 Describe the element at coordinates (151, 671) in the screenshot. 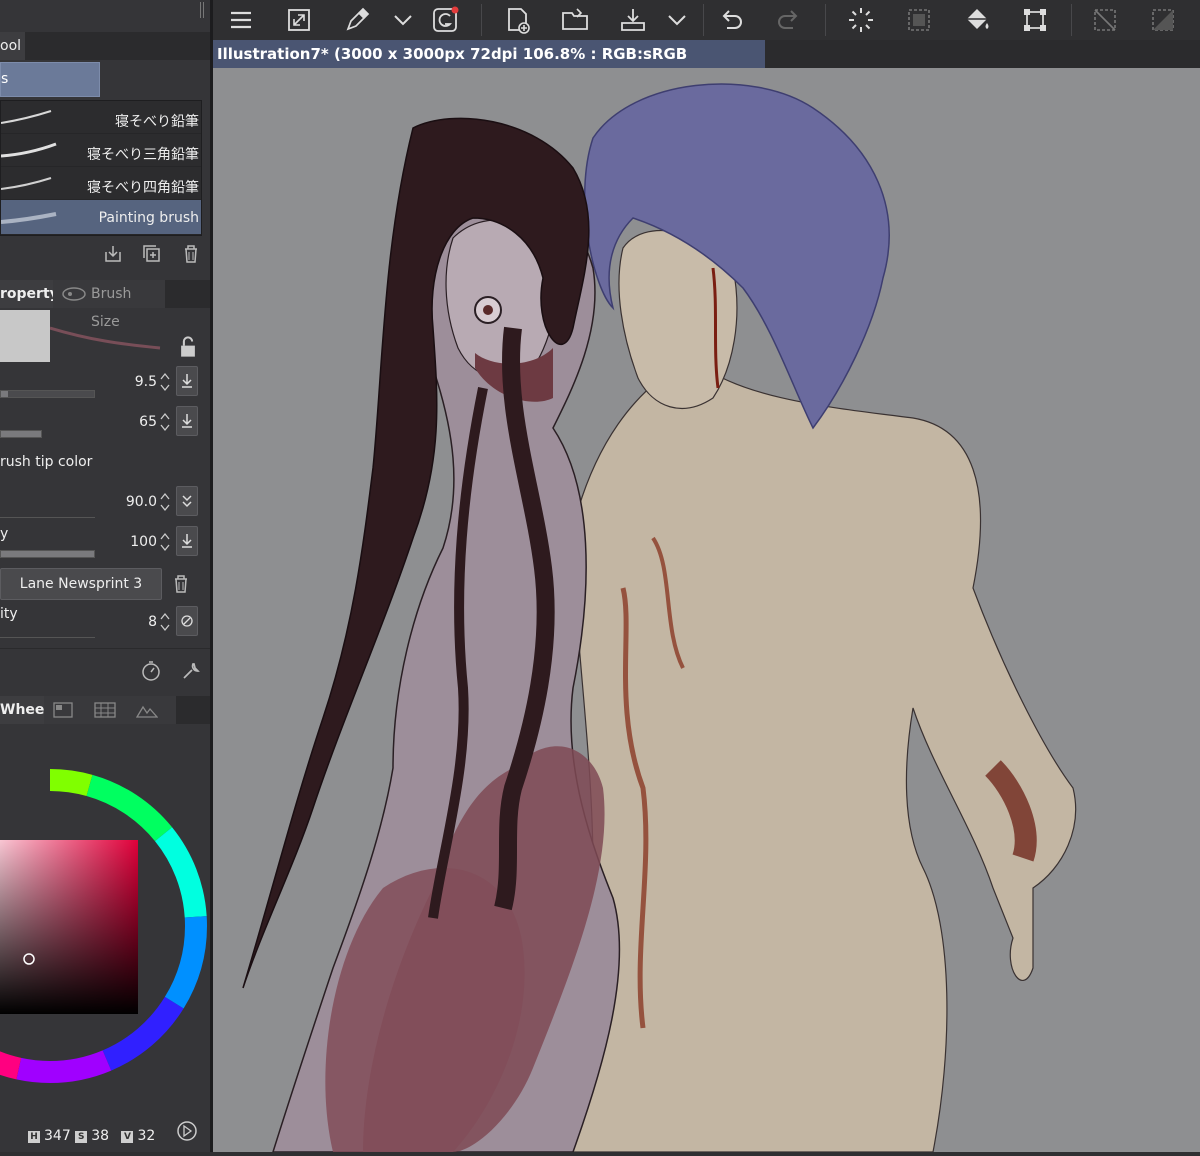

I see `brush-settings-reset-icon` at that location.